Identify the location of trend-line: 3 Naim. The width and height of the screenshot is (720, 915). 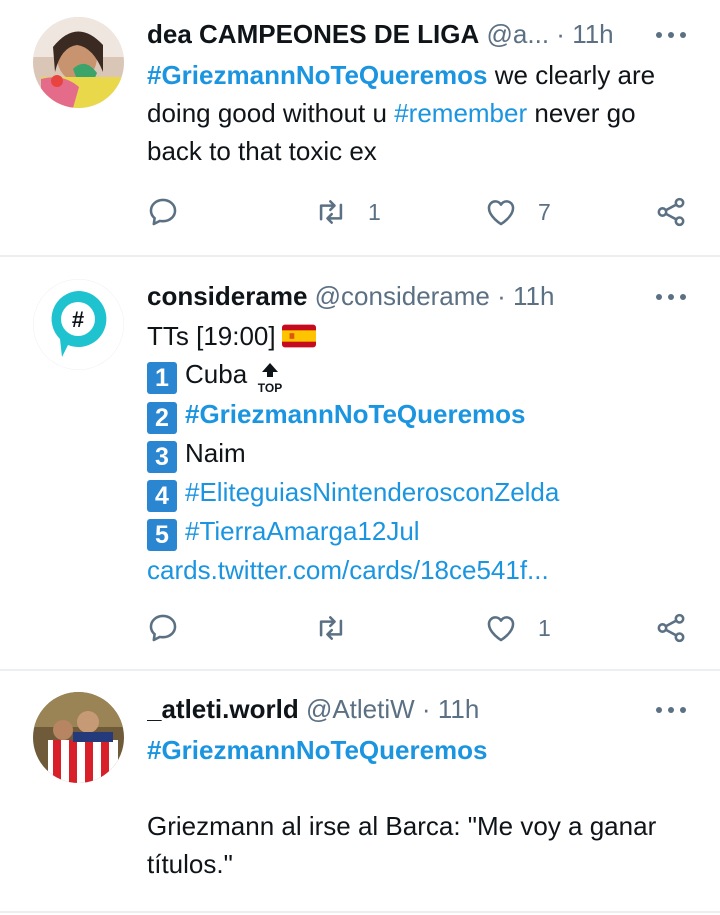
(418, 453).